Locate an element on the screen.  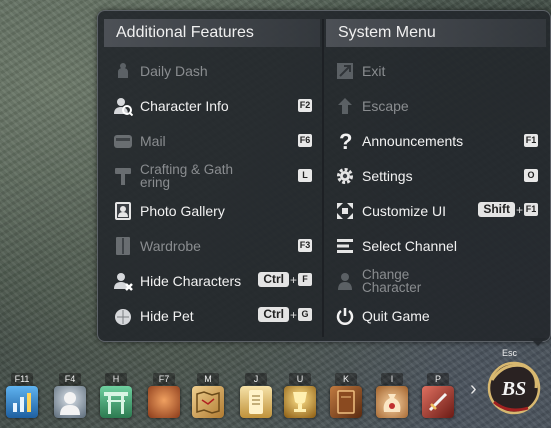
menu-item-quit-game: Quit Game is located at coordinates (436, 316).